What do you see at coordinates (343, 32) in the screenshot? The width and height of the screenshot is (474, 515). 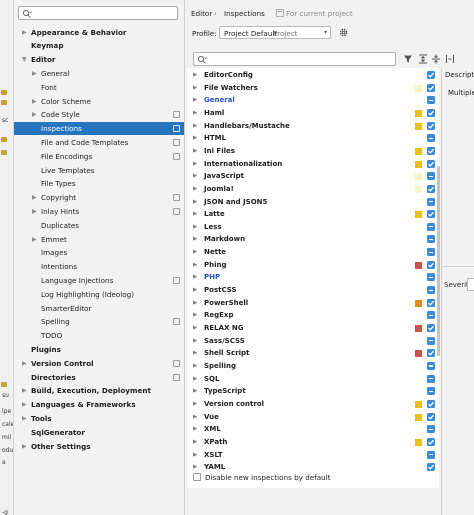 I see `gear-icon` at bounding box center [343, 32].